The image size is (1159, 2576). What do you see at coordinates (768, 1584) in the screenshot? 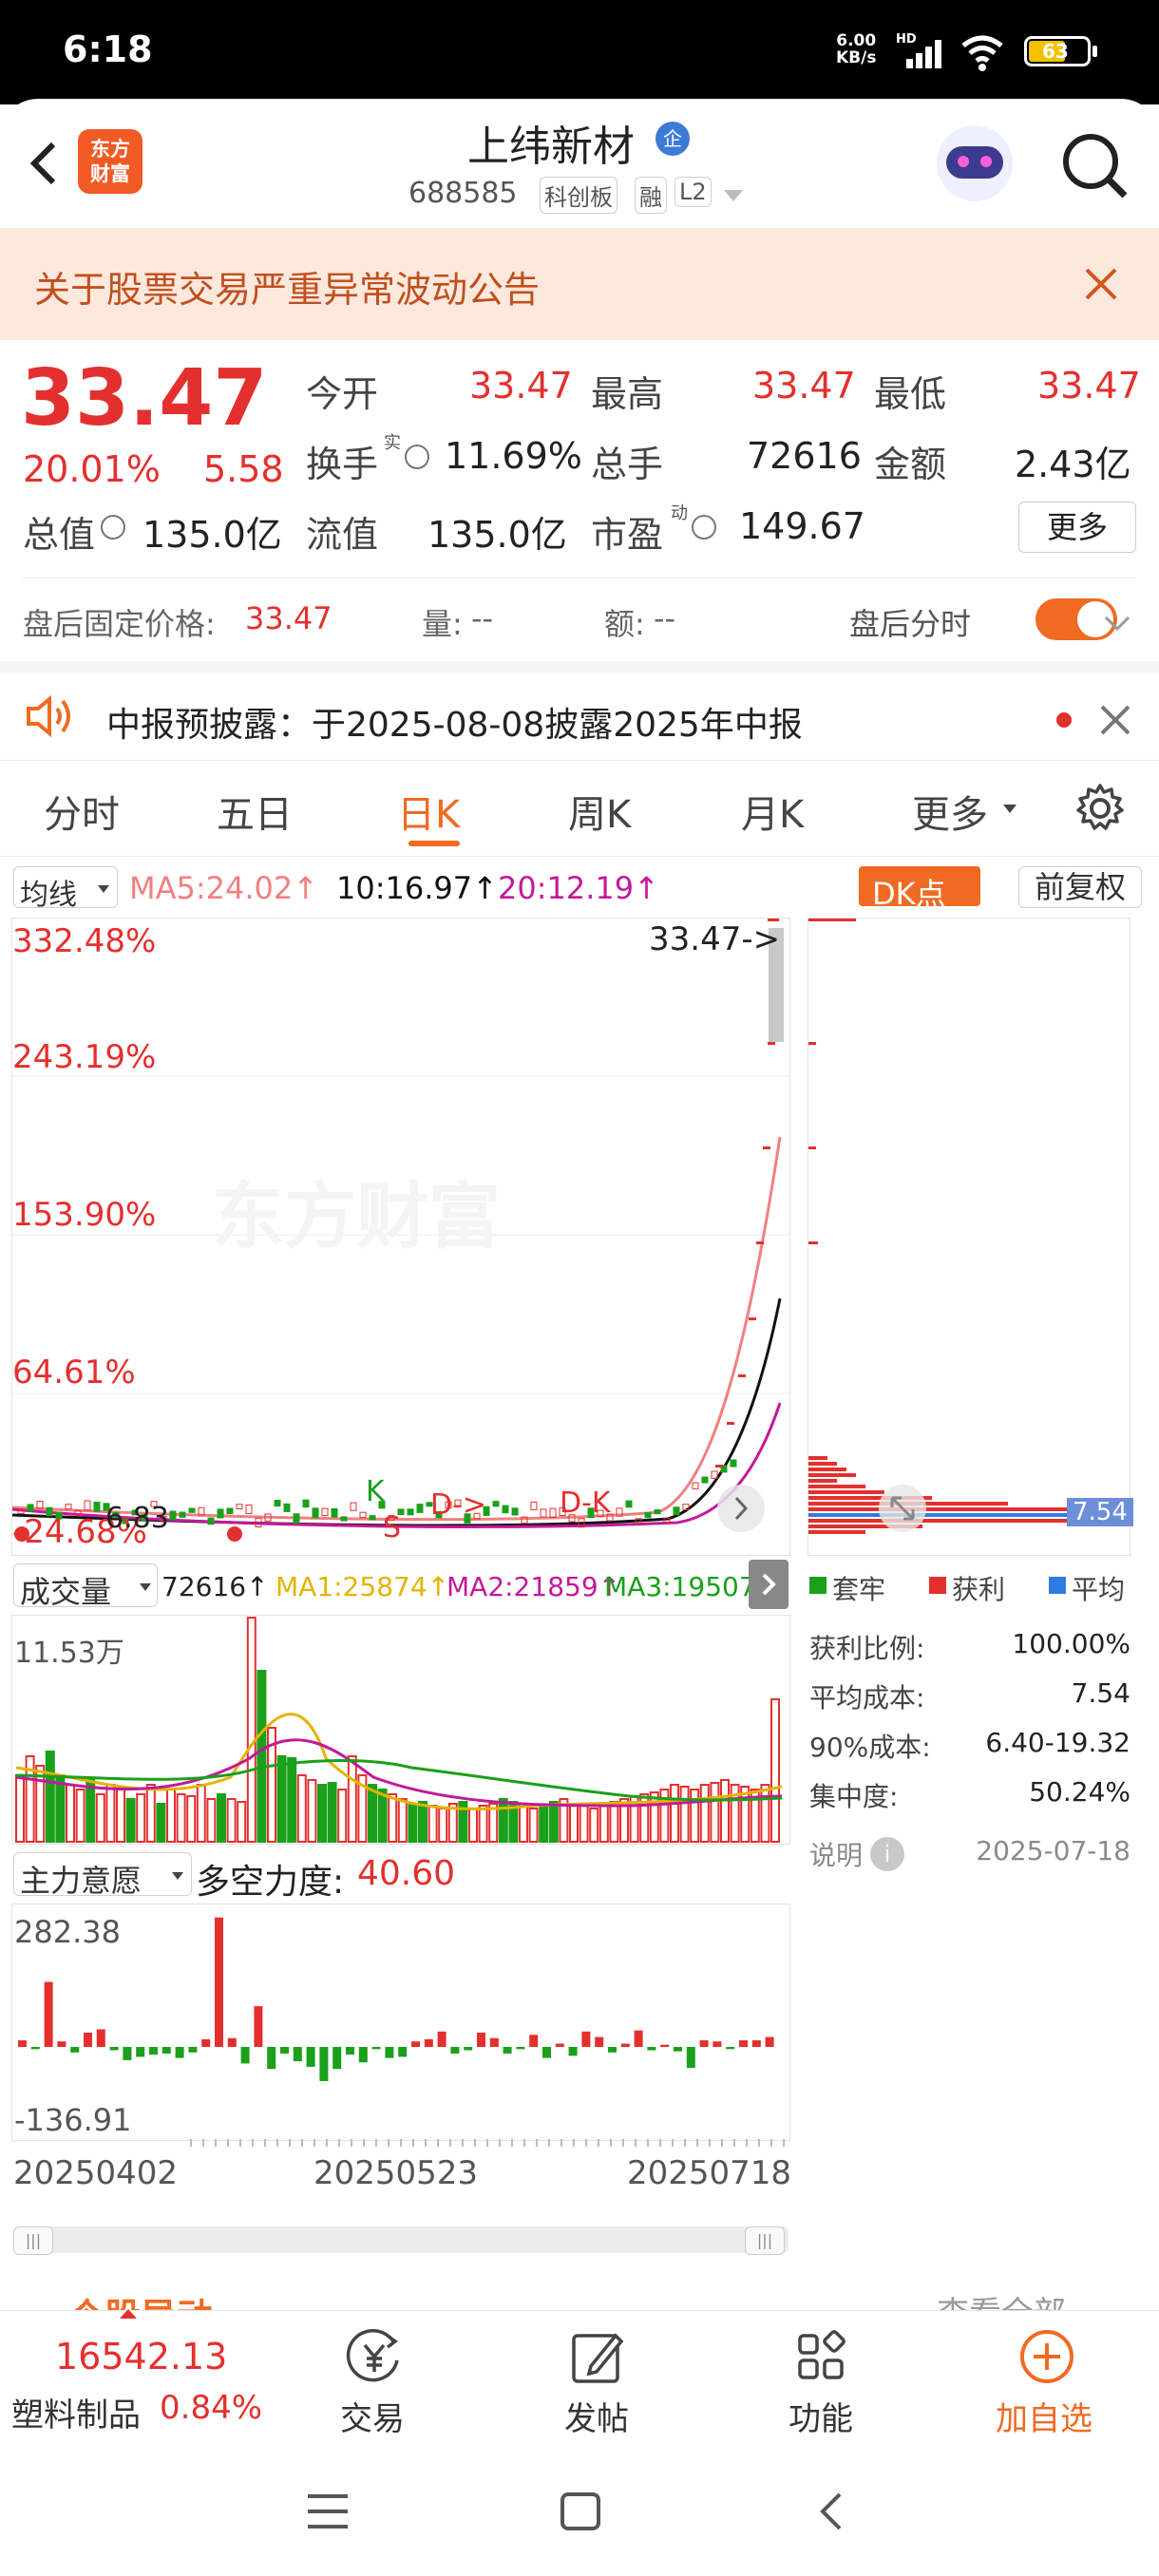
I see `panel-expand-button` at bounding box center [768, 1584].